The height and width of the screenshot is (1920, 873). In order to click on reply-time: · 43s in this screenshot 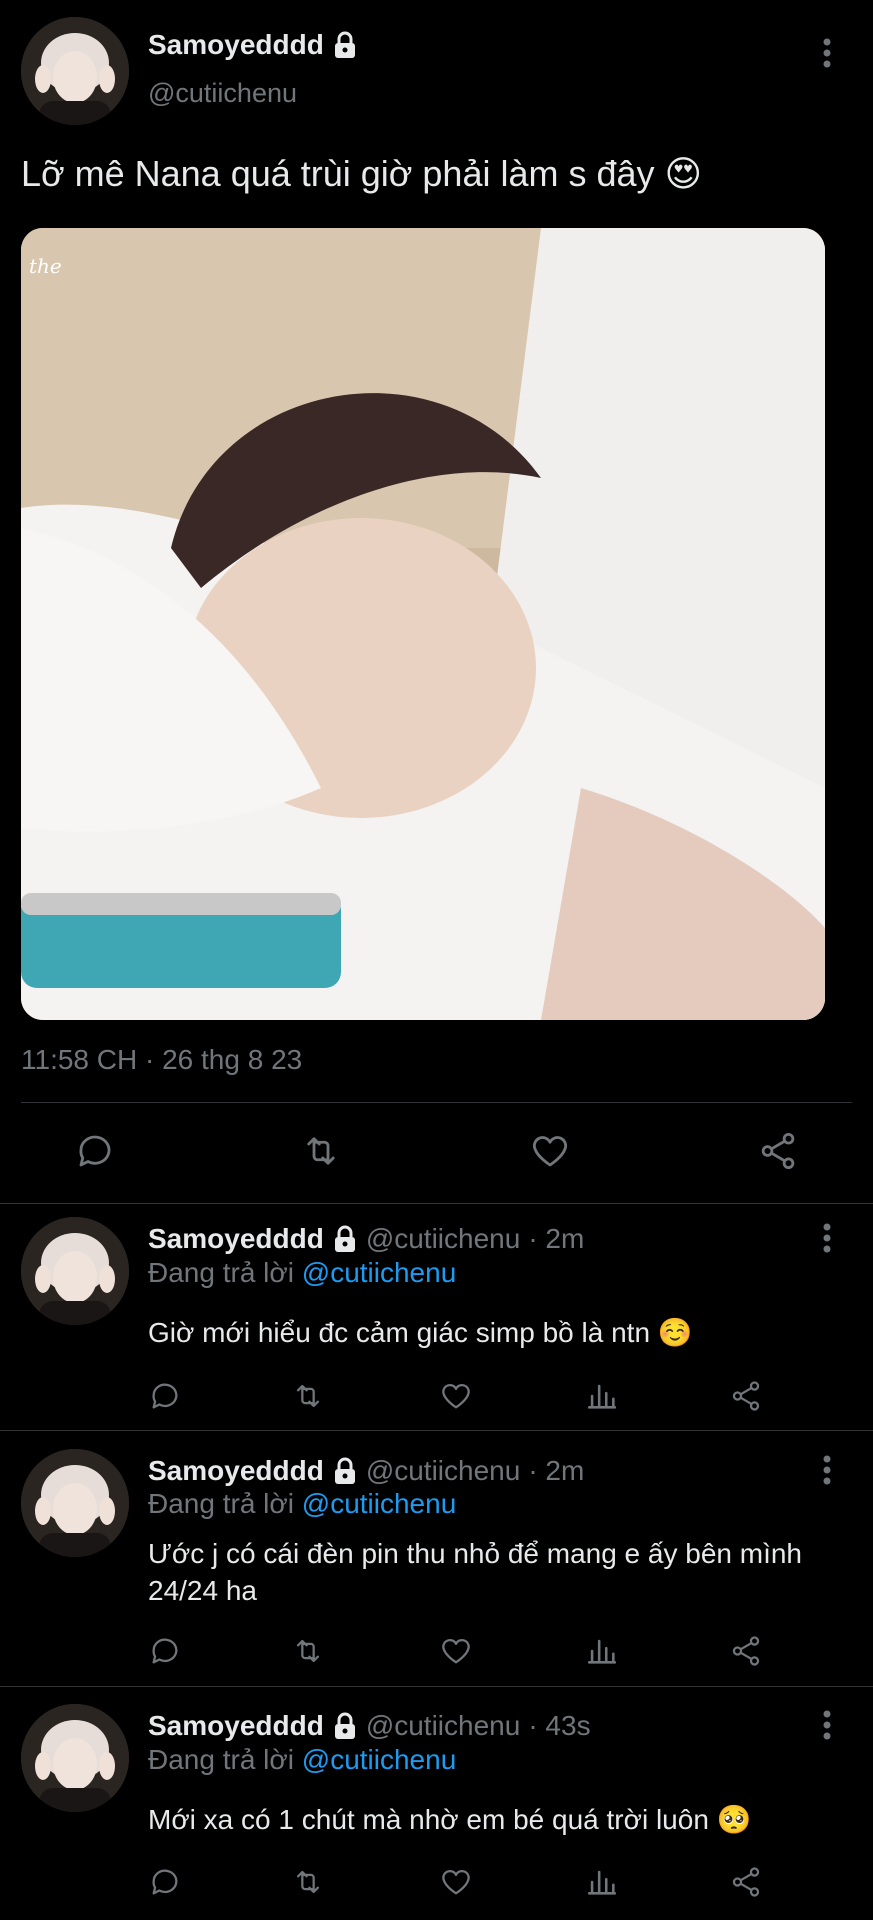, I will do `click(559, 1725)`.